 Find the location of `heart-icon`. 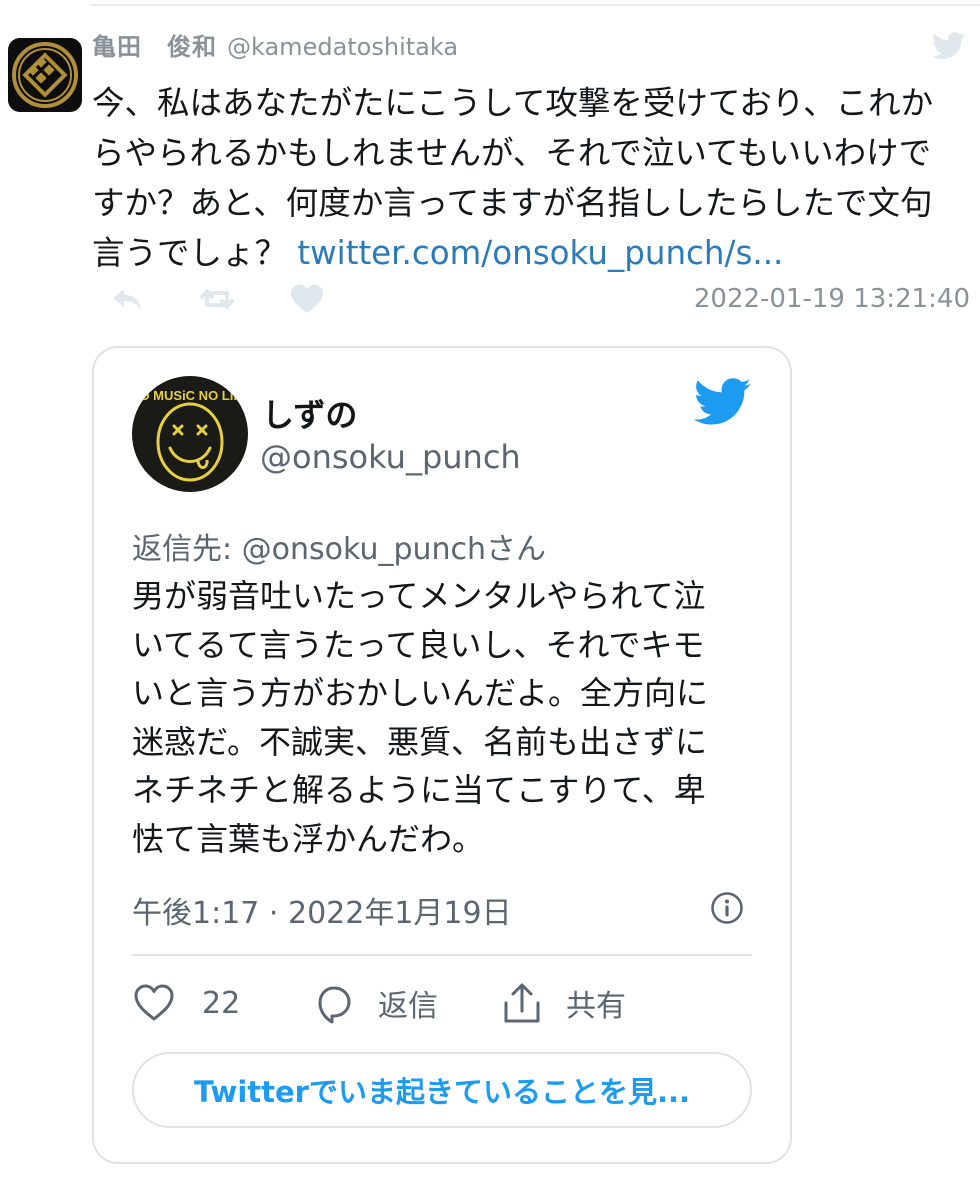

heart-icon is located at coordinates (154, 1002).